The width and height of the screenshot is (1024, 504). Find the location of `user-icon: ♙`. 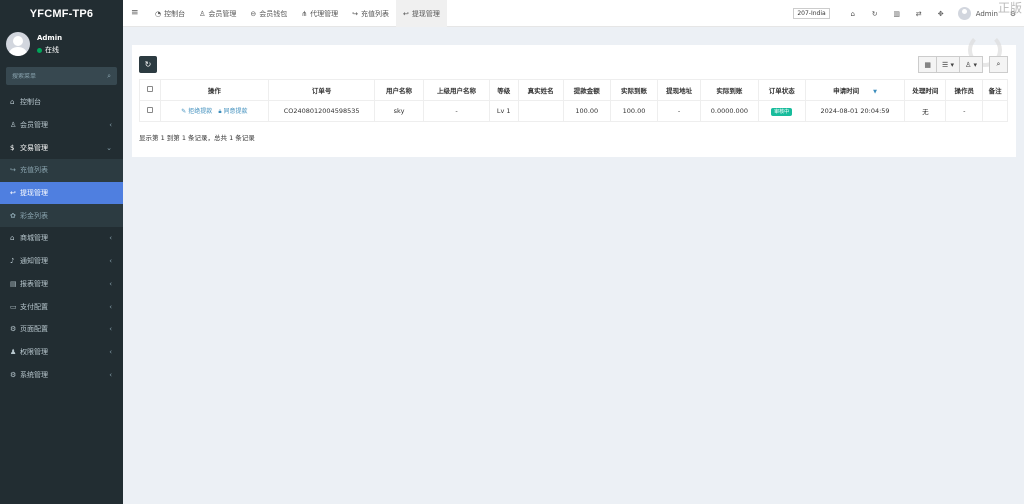

user-icon: ♙ is located at coordinates (13, 125).